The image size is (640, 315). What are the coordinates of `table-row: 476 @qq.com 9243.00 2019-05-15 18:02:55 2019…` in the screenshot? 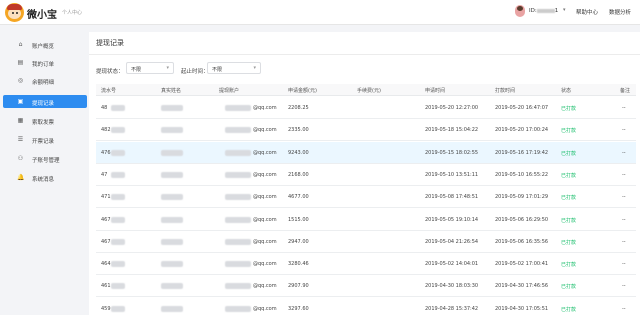 It's located at (366, 152).